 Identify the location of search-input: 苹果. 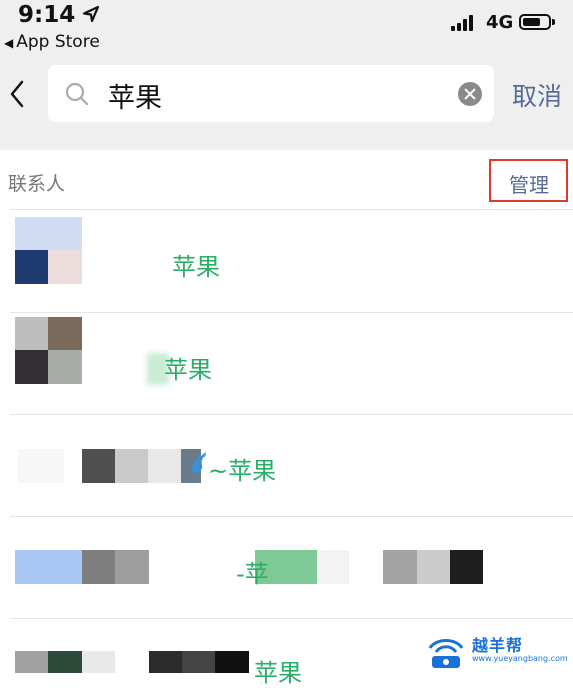
(271, 93).